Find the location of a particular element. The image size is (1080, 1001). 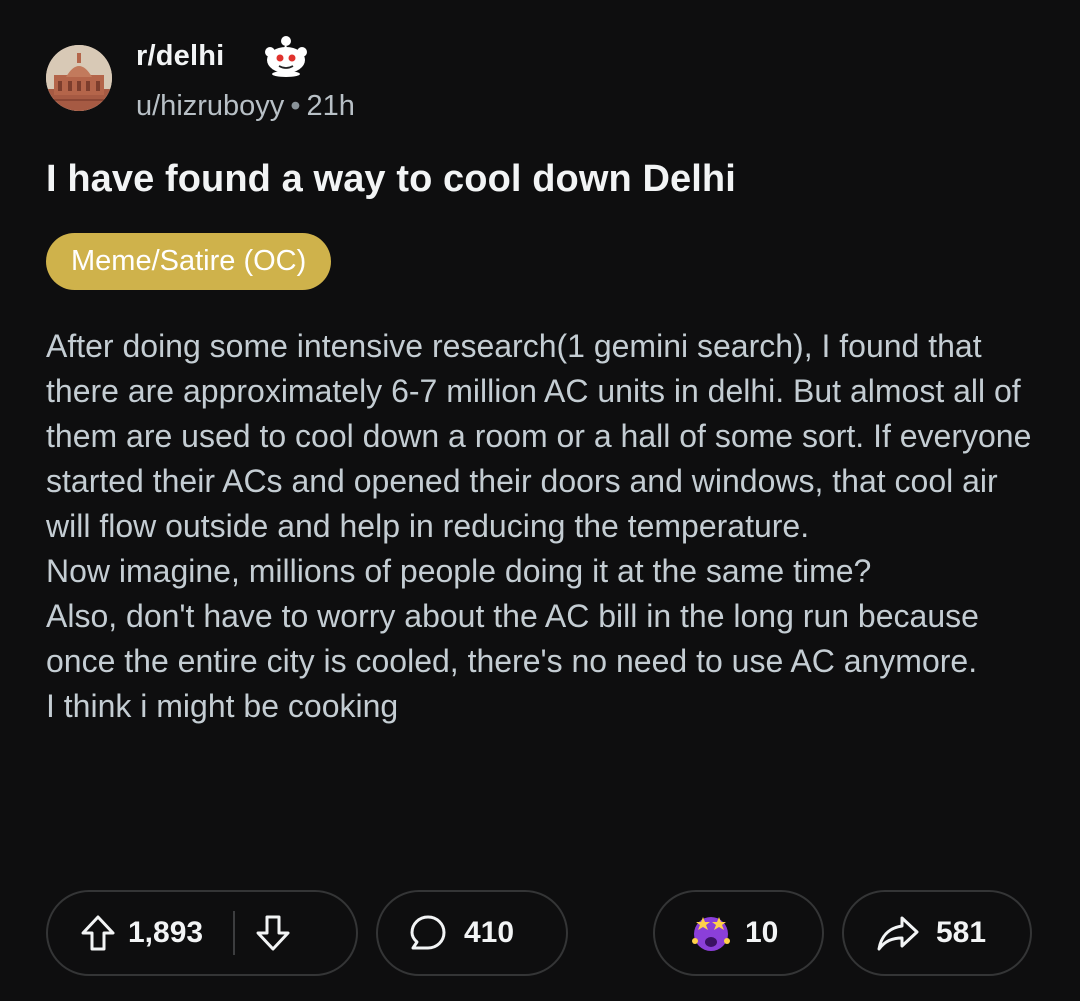

monument-icon is located at coordinates (79, 78).